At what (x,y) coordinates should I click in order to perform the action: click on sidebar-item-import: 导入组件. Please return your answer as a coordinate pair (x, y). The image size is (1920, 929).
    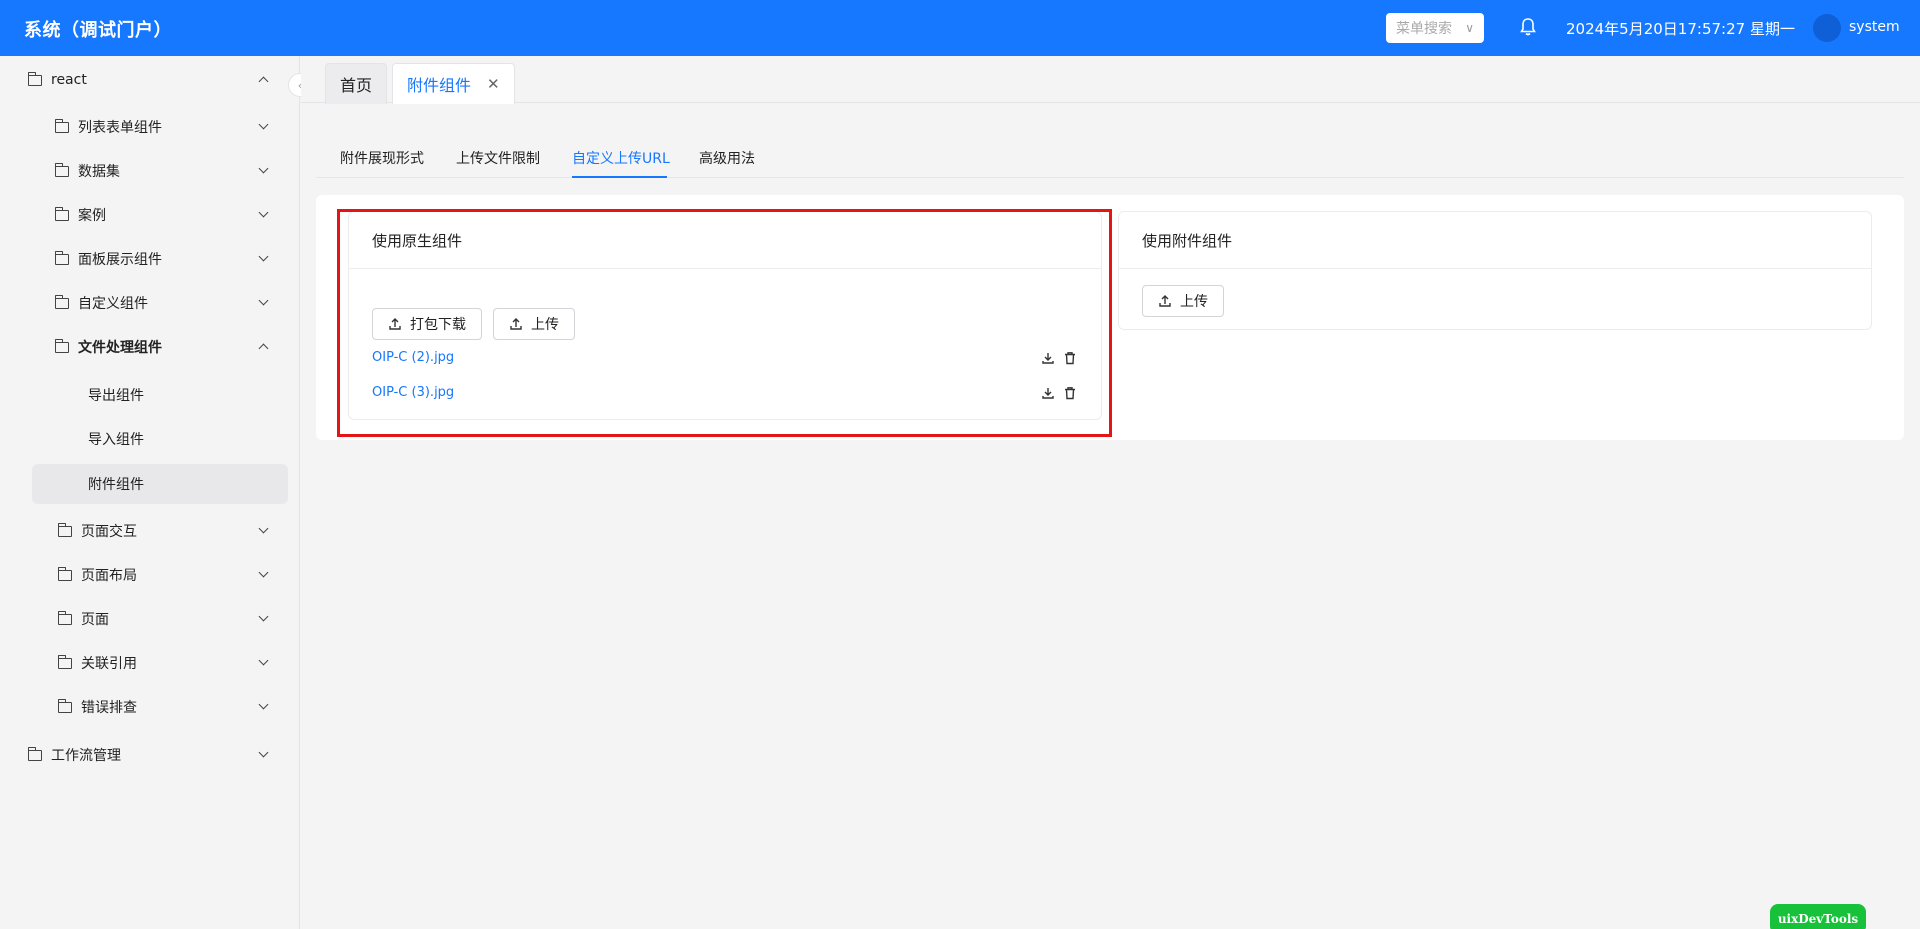
    Looking at the image, I should click on (150, 439).